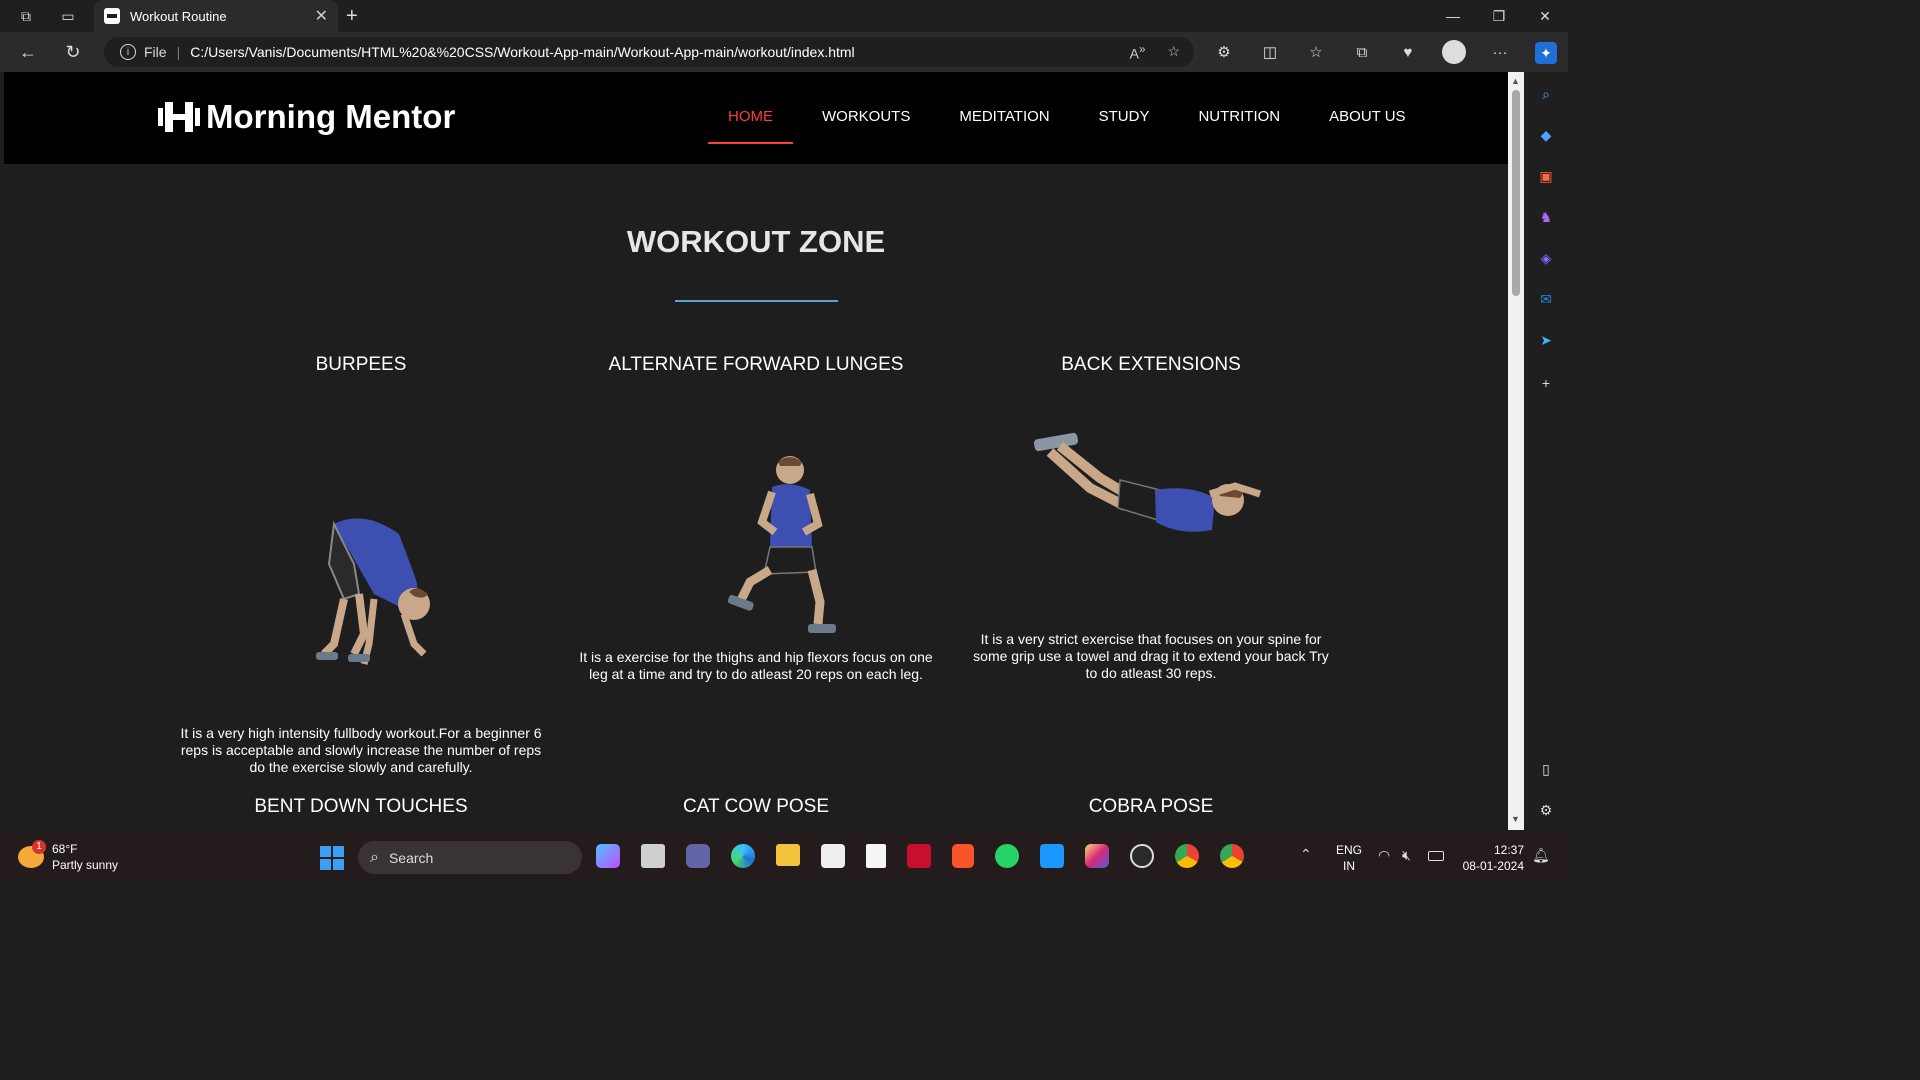 The width and height of the screenshot is (1920, 1080). I want to click on windows-start-icon, so click(332, 858).